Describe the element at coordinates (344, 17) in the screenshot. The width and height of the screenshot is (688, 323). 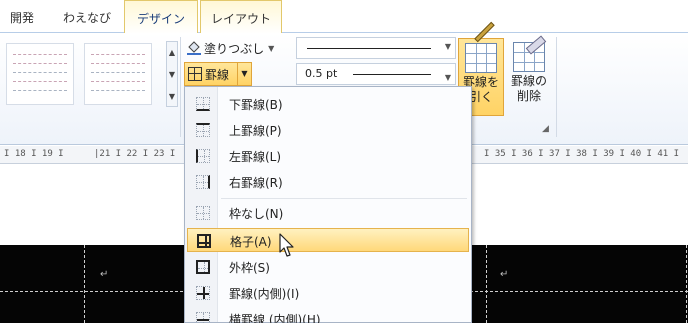
I see `ribbon-tab-bar: 開発 わえなび デザイン レイアウト` at that location.